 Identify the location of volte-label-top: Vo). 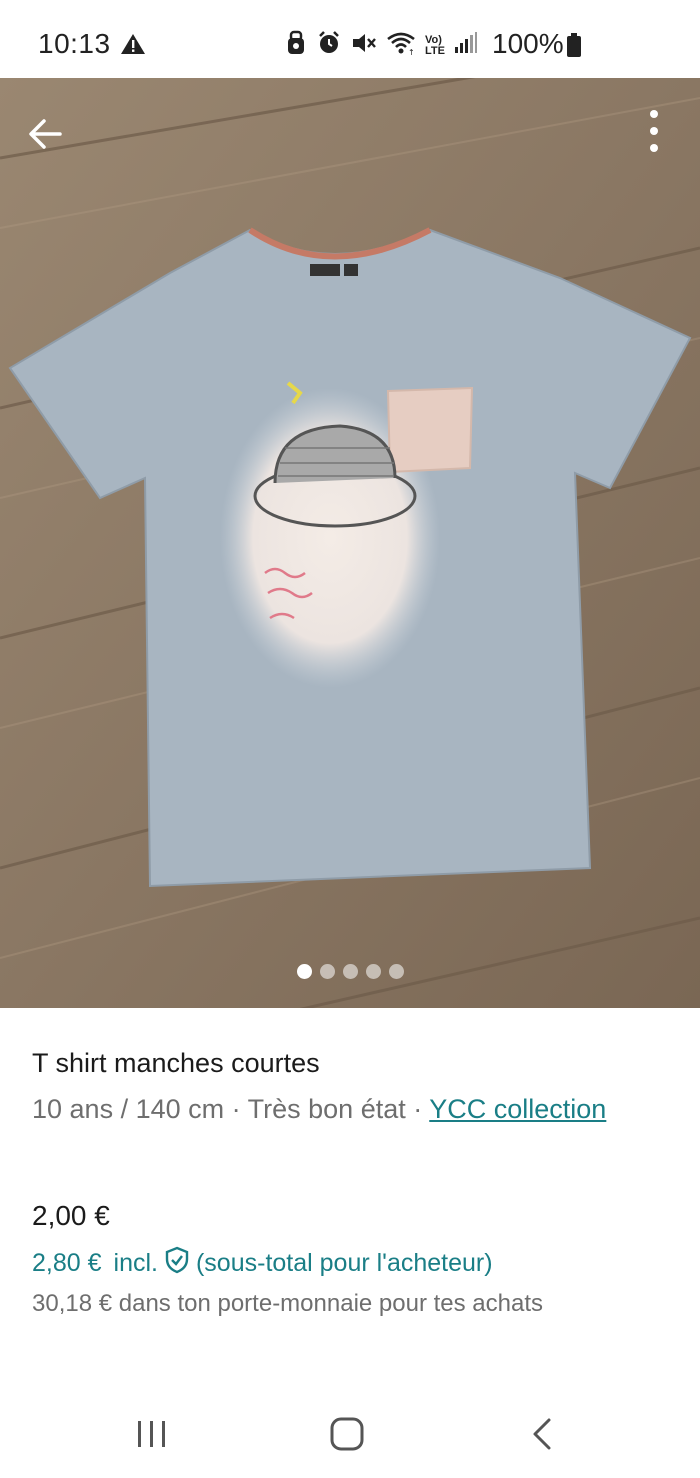
(433, 39).